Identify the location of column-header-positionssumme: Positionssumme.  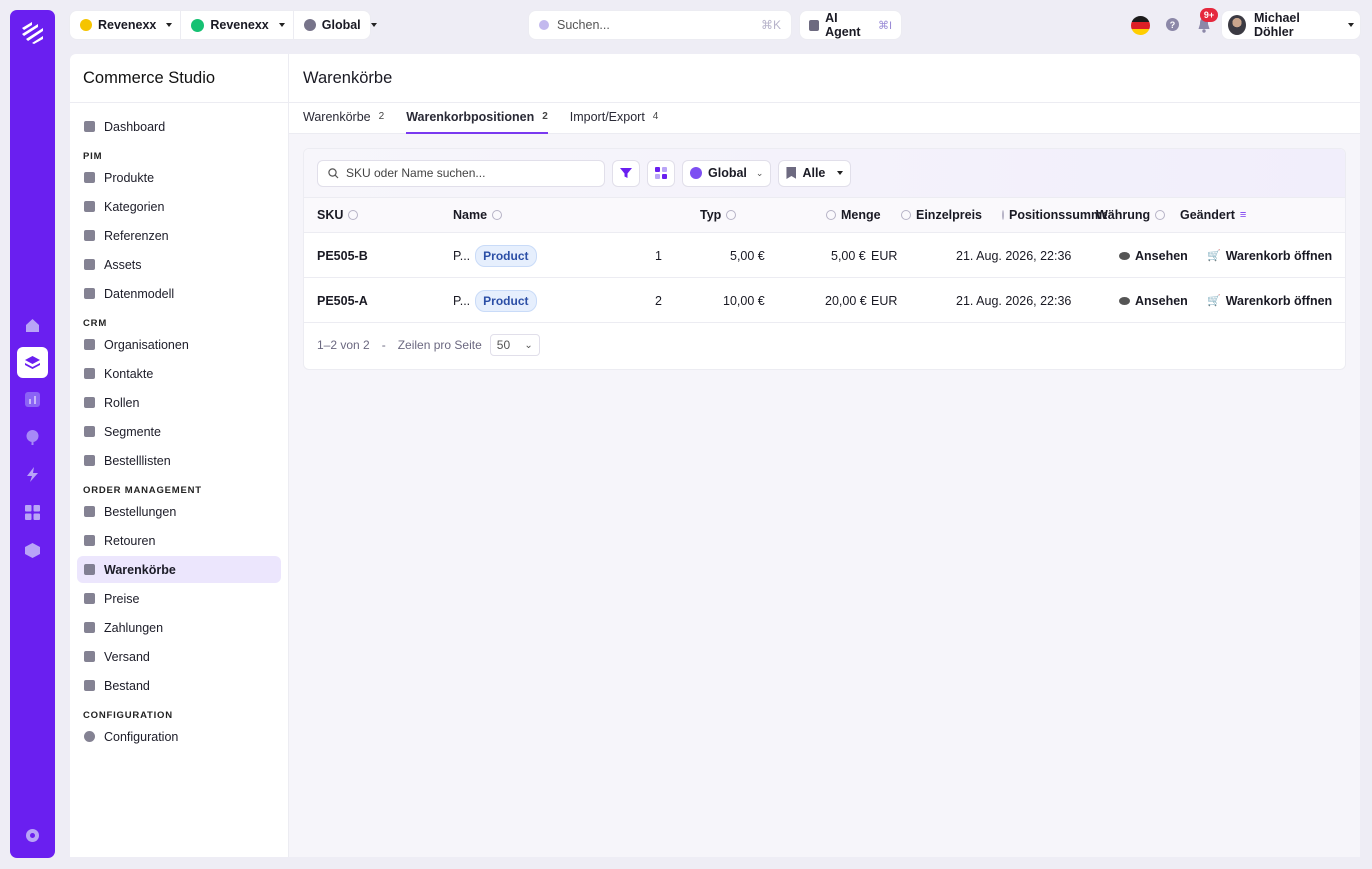
(1054, 215).